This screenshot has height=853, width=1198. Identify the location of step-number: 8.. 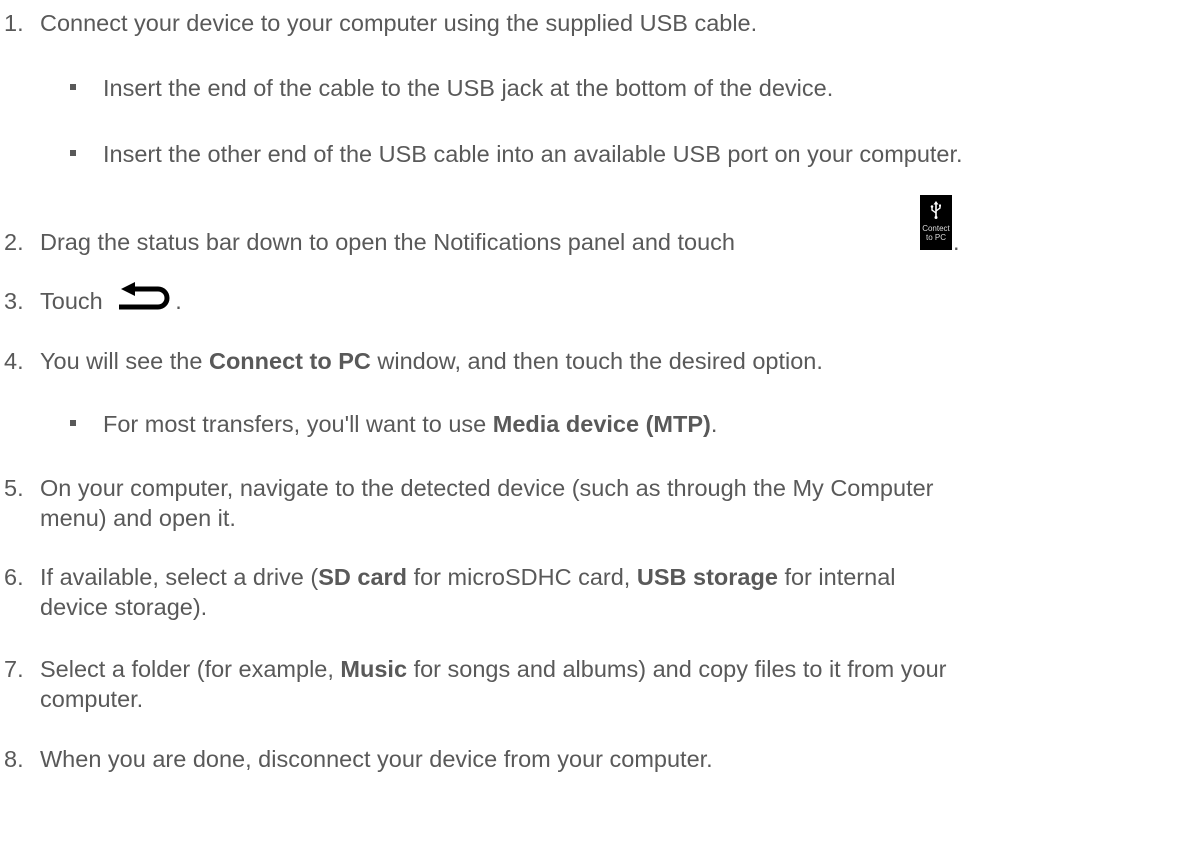
(14, 759).